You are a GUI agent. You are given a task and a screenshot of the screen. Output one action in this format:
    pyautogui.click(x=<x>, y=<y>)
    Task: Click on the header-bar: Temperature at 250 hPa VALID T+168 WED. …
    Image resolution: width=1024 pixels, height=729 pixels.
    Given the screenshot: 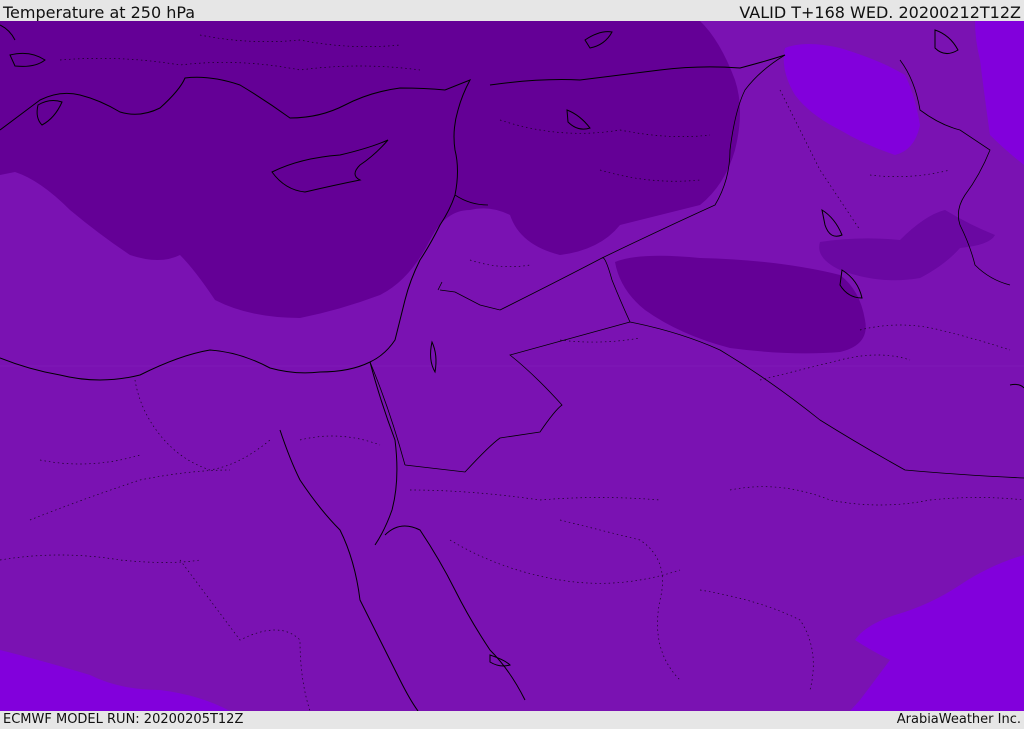 What is the action you would take?
    pyautogui.click(x=512, y=11)
    